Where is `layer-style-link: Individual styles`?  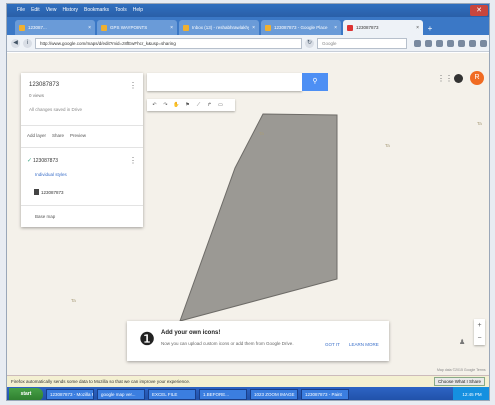 layer-style-link: Individual styles is located at coordinates (51, 174).